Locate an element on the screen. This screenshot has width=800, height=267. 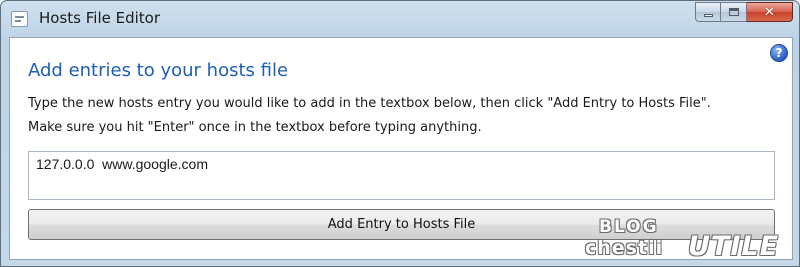
close-button: ✕ is located at coordinates (770, 12).